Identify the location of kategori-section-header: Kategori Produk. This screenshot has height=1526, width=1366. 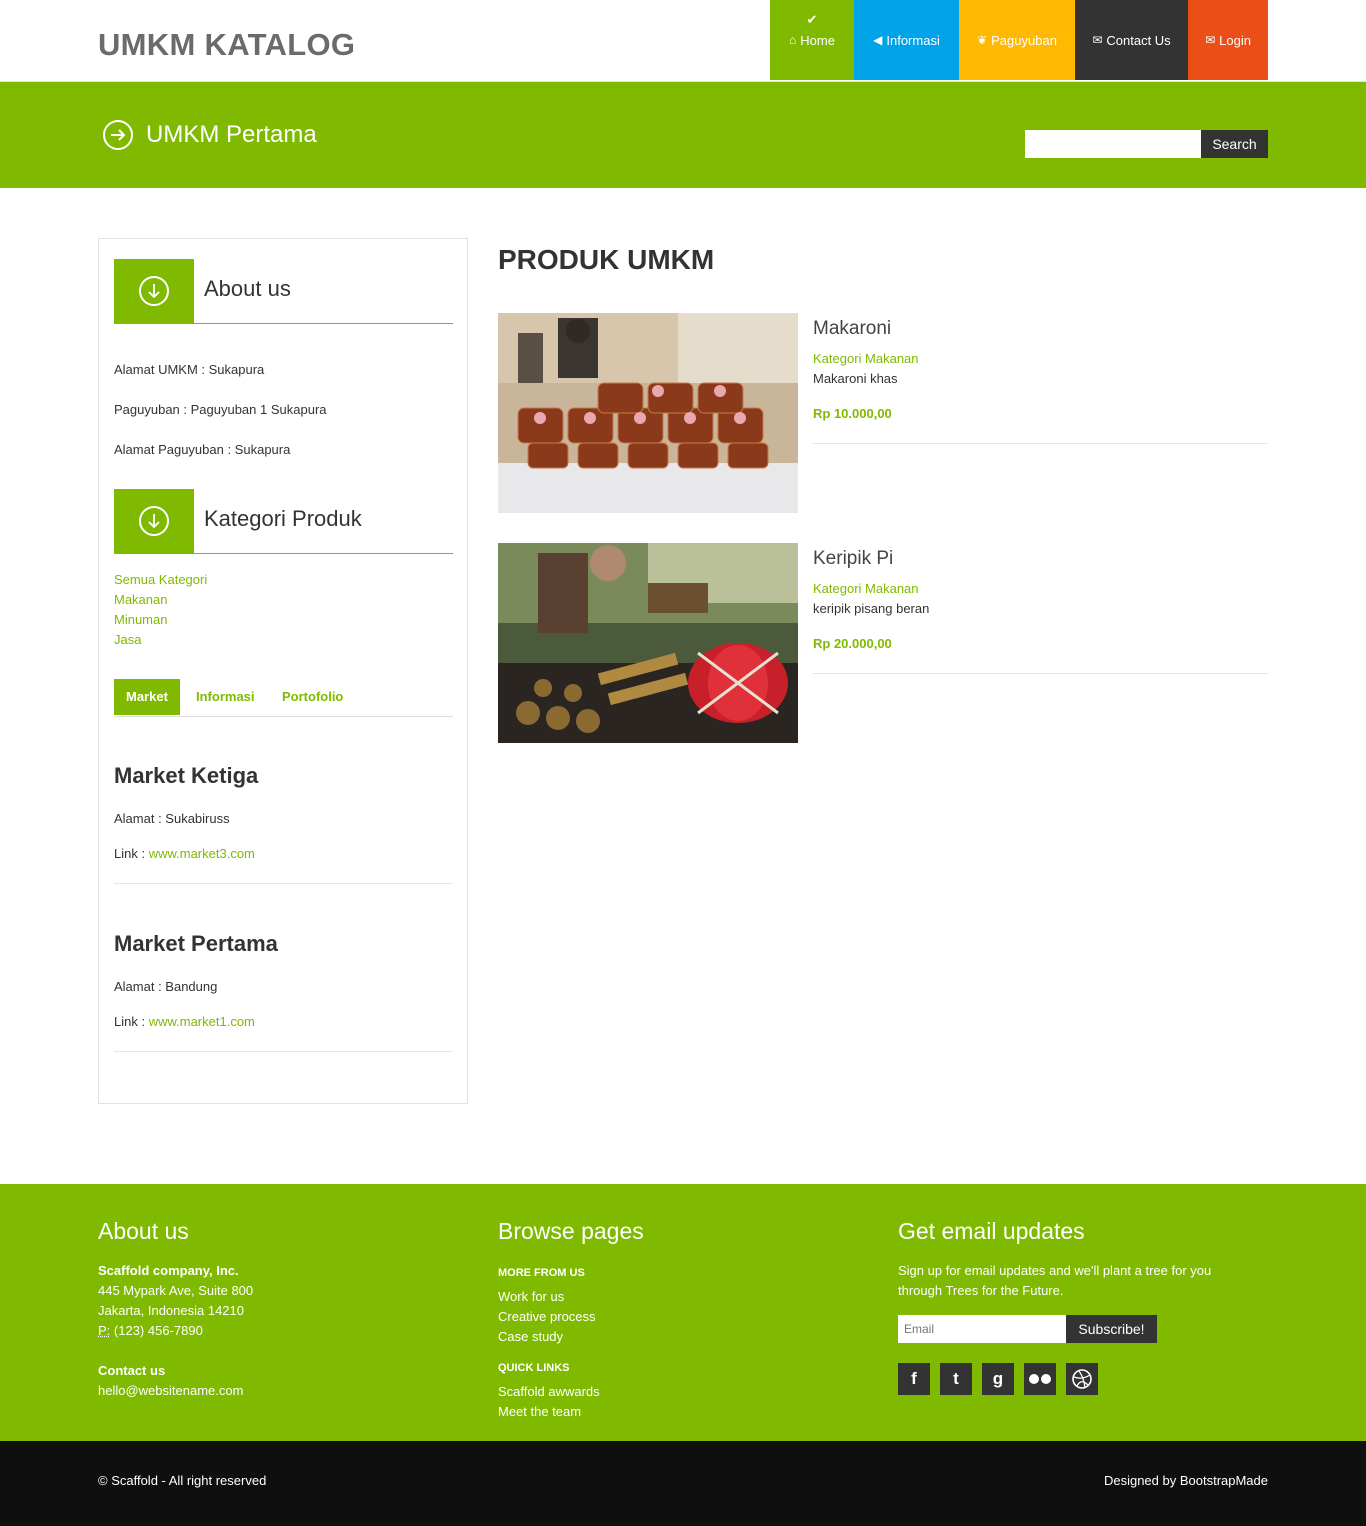
(283, 521).